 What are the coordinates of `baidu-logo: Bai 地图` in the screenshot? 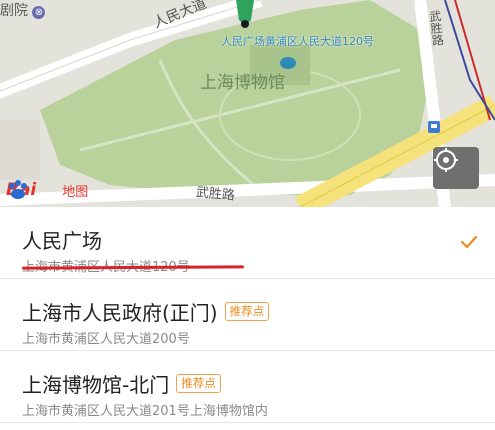 It's located at (47, 190).